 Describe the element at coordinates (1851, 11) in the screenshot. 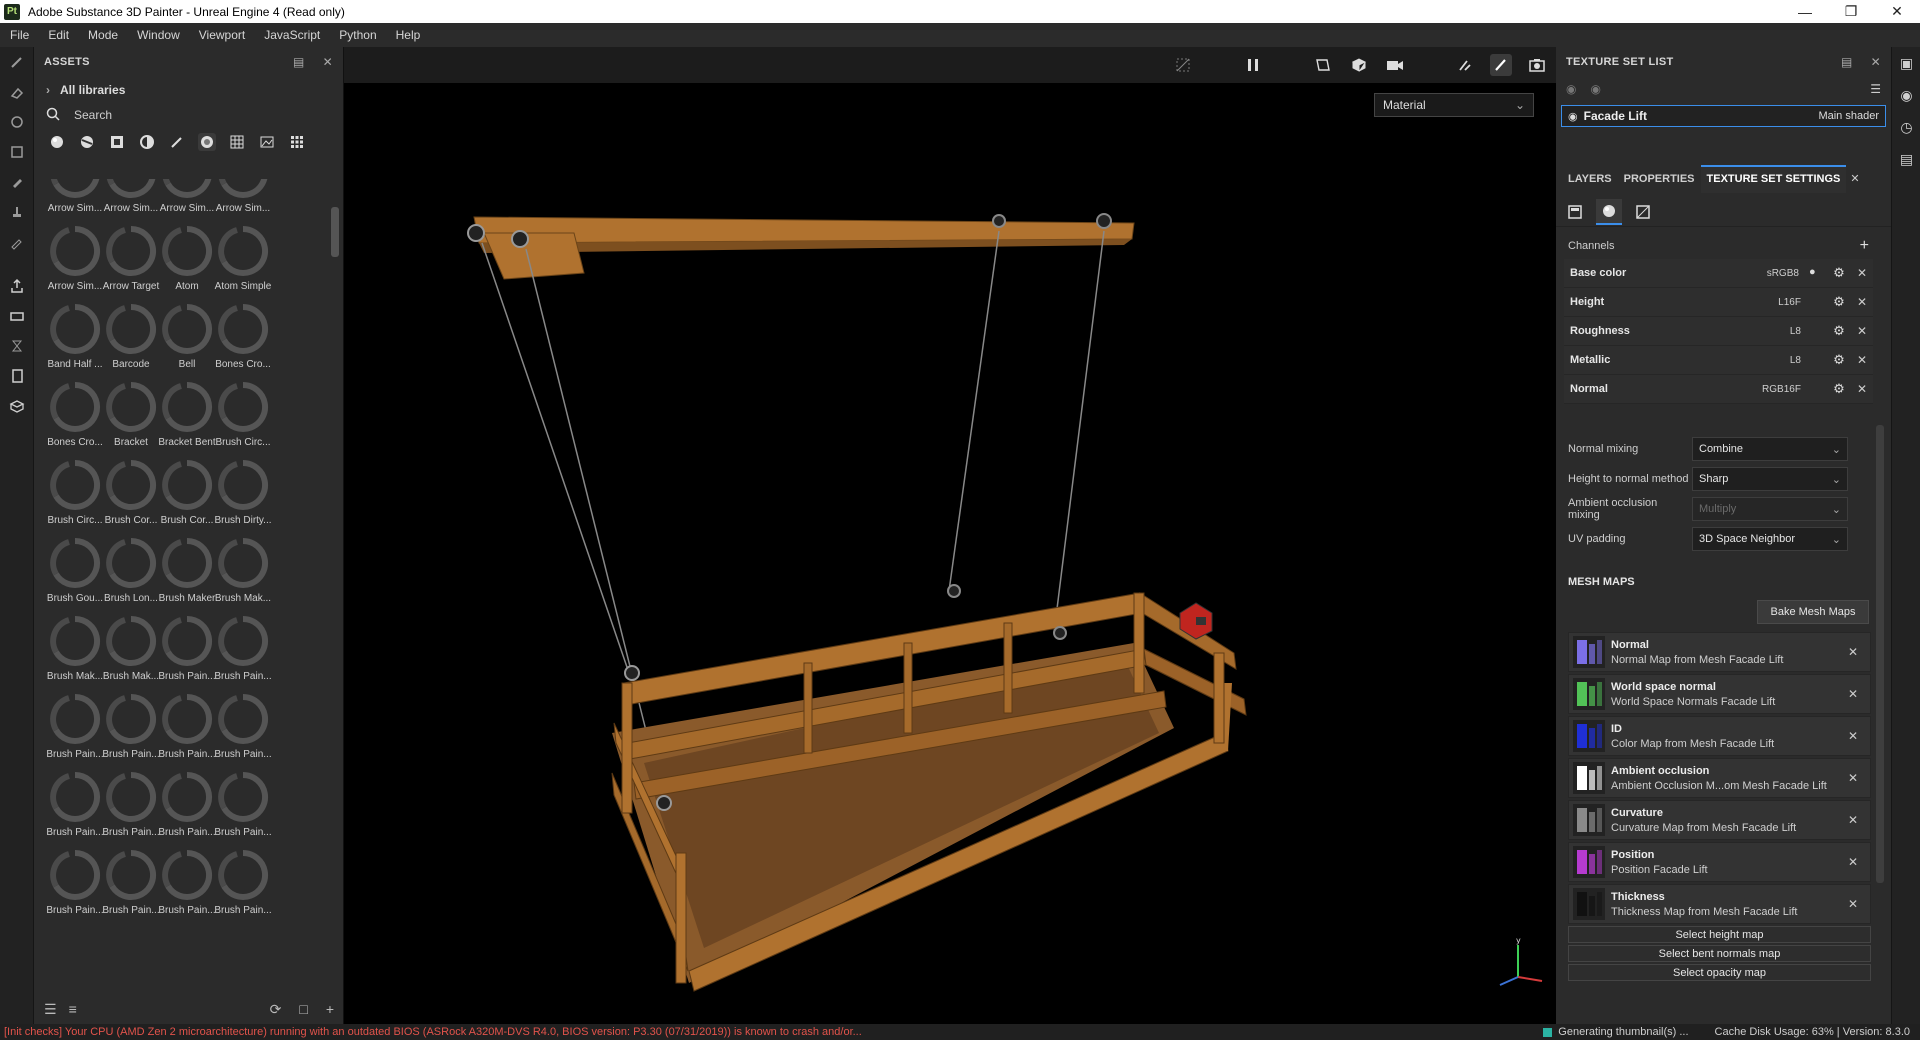

I see `restore-button: ❐` at that location.